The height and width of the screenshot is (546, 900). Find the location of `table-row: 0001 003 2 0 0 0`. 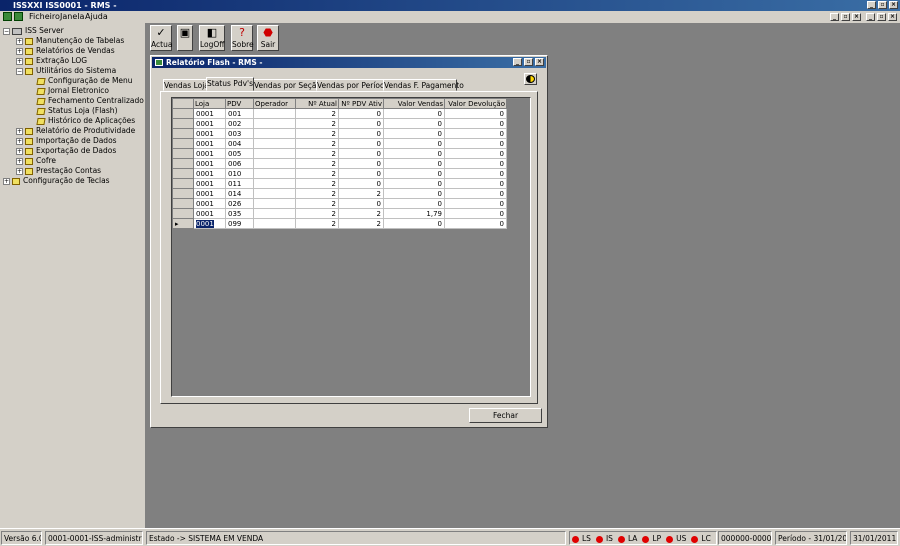

table-row: 0001 003 2 0 0 0 is located at coordinates (339, 133).